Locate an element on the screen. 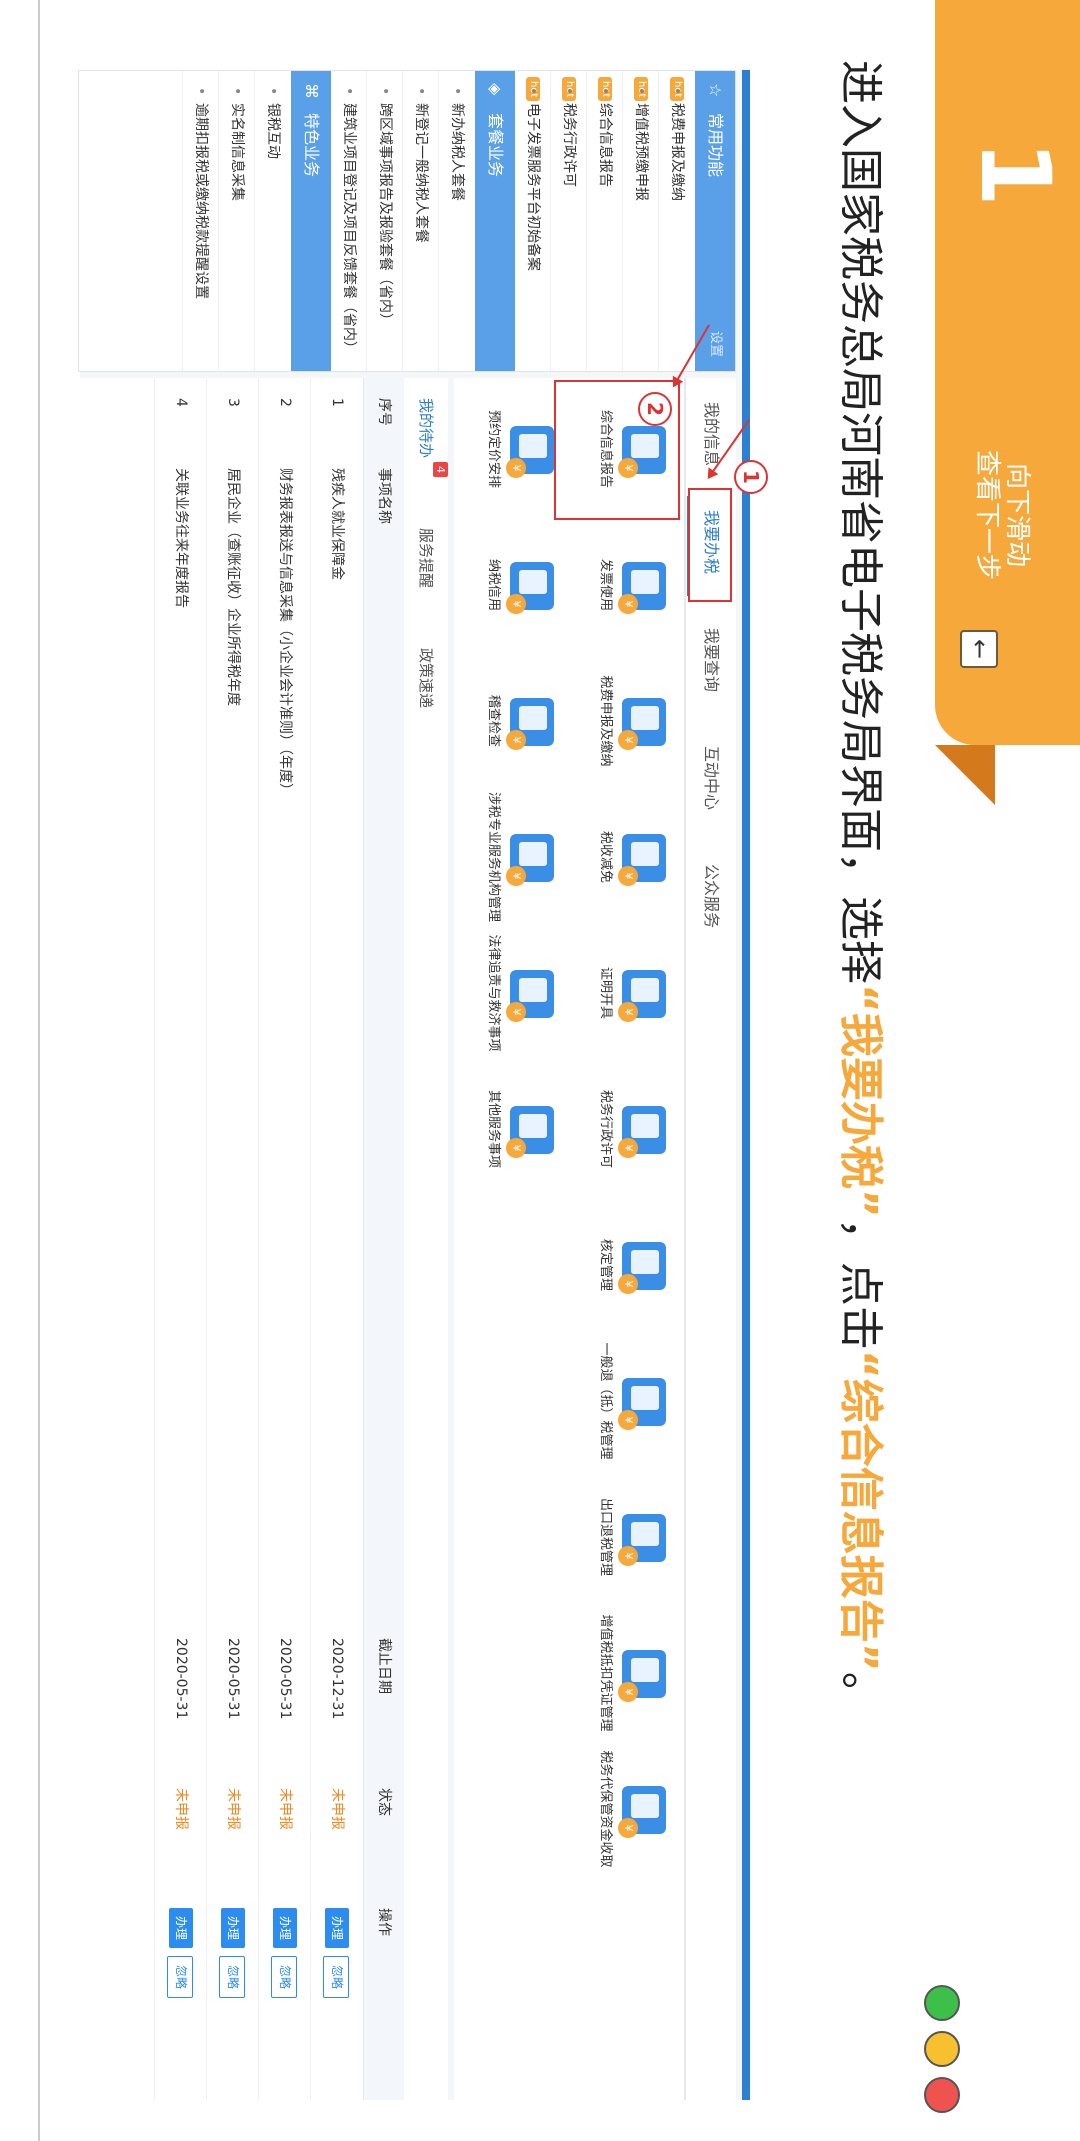  arrow-left-icon: ← is located at coordinates (979, 649).